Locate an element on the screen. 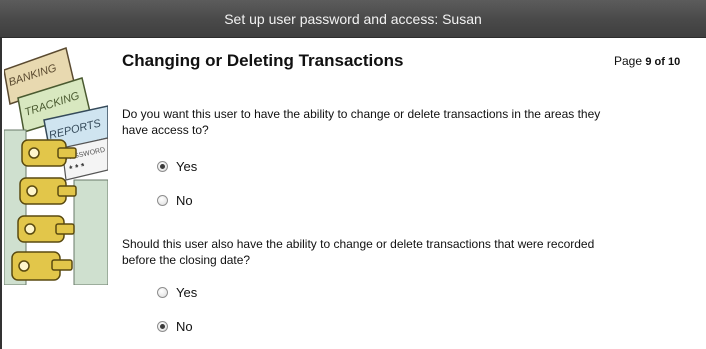  page-heading: Changing or Deleting Transactions is located at coordinates (263, 60).